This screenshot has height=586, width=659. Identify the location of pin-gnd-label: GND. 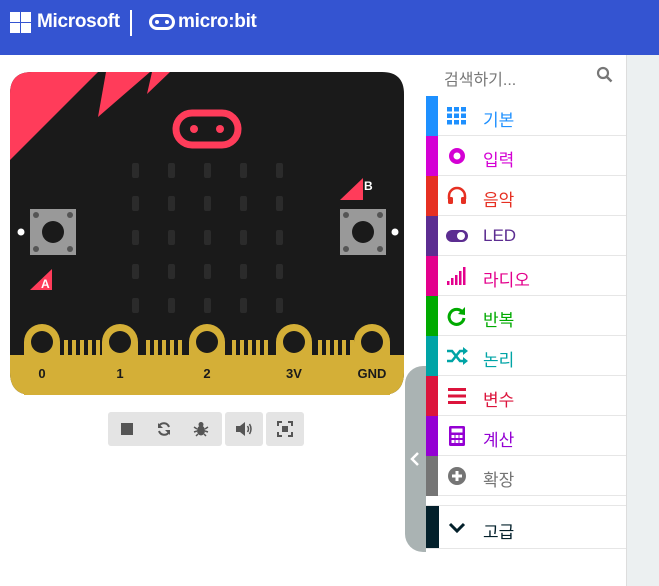
(372, 373).